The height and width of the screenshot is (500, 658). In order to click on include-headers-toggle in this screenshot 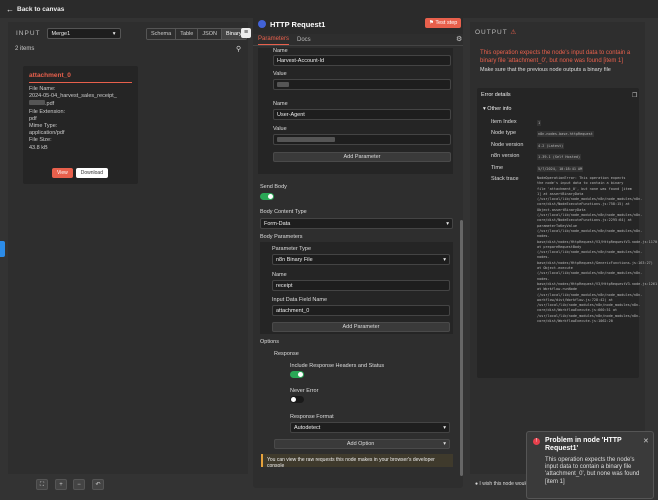, I will do `click(297, 374)`.